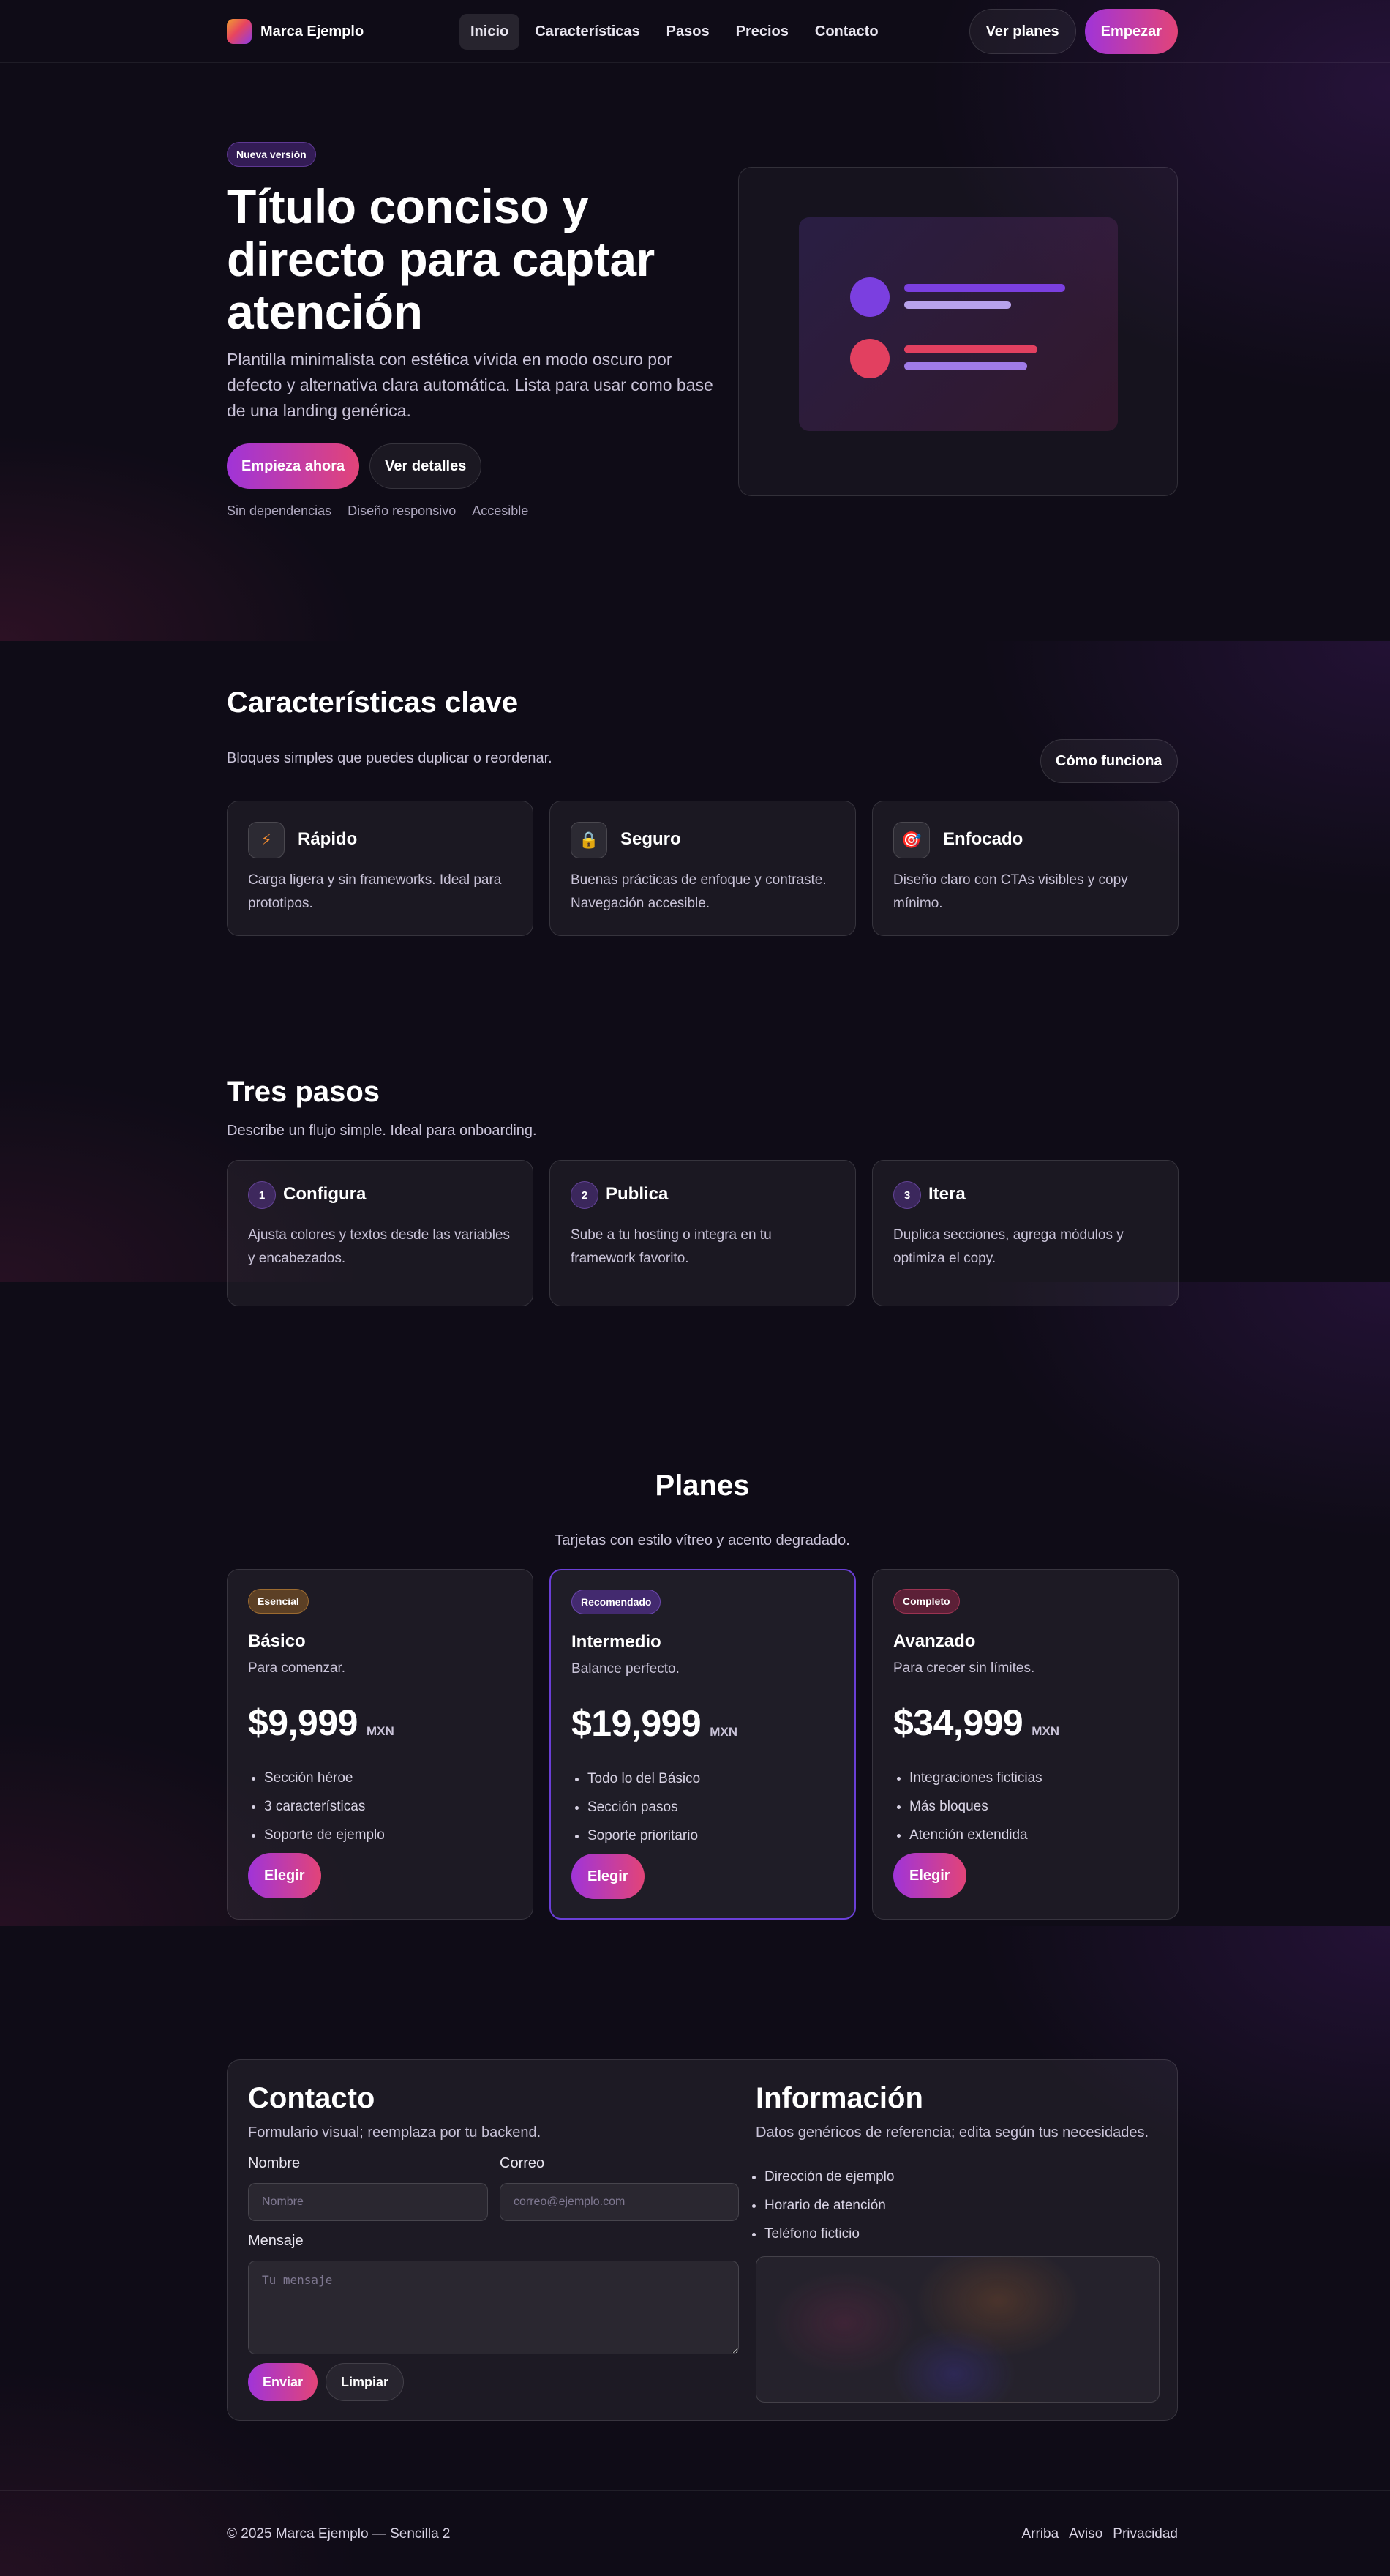  What do you see at coordinates (522, 2163) in the screenshot?
I see `email-label: Correo` at bounding box center [522, 2163].